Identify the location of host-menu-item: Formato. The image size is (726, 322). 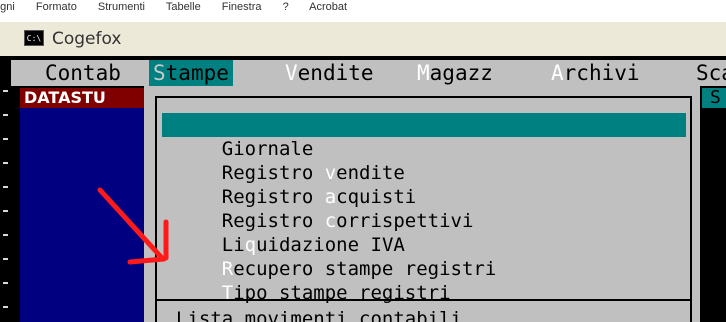
(56, 7).